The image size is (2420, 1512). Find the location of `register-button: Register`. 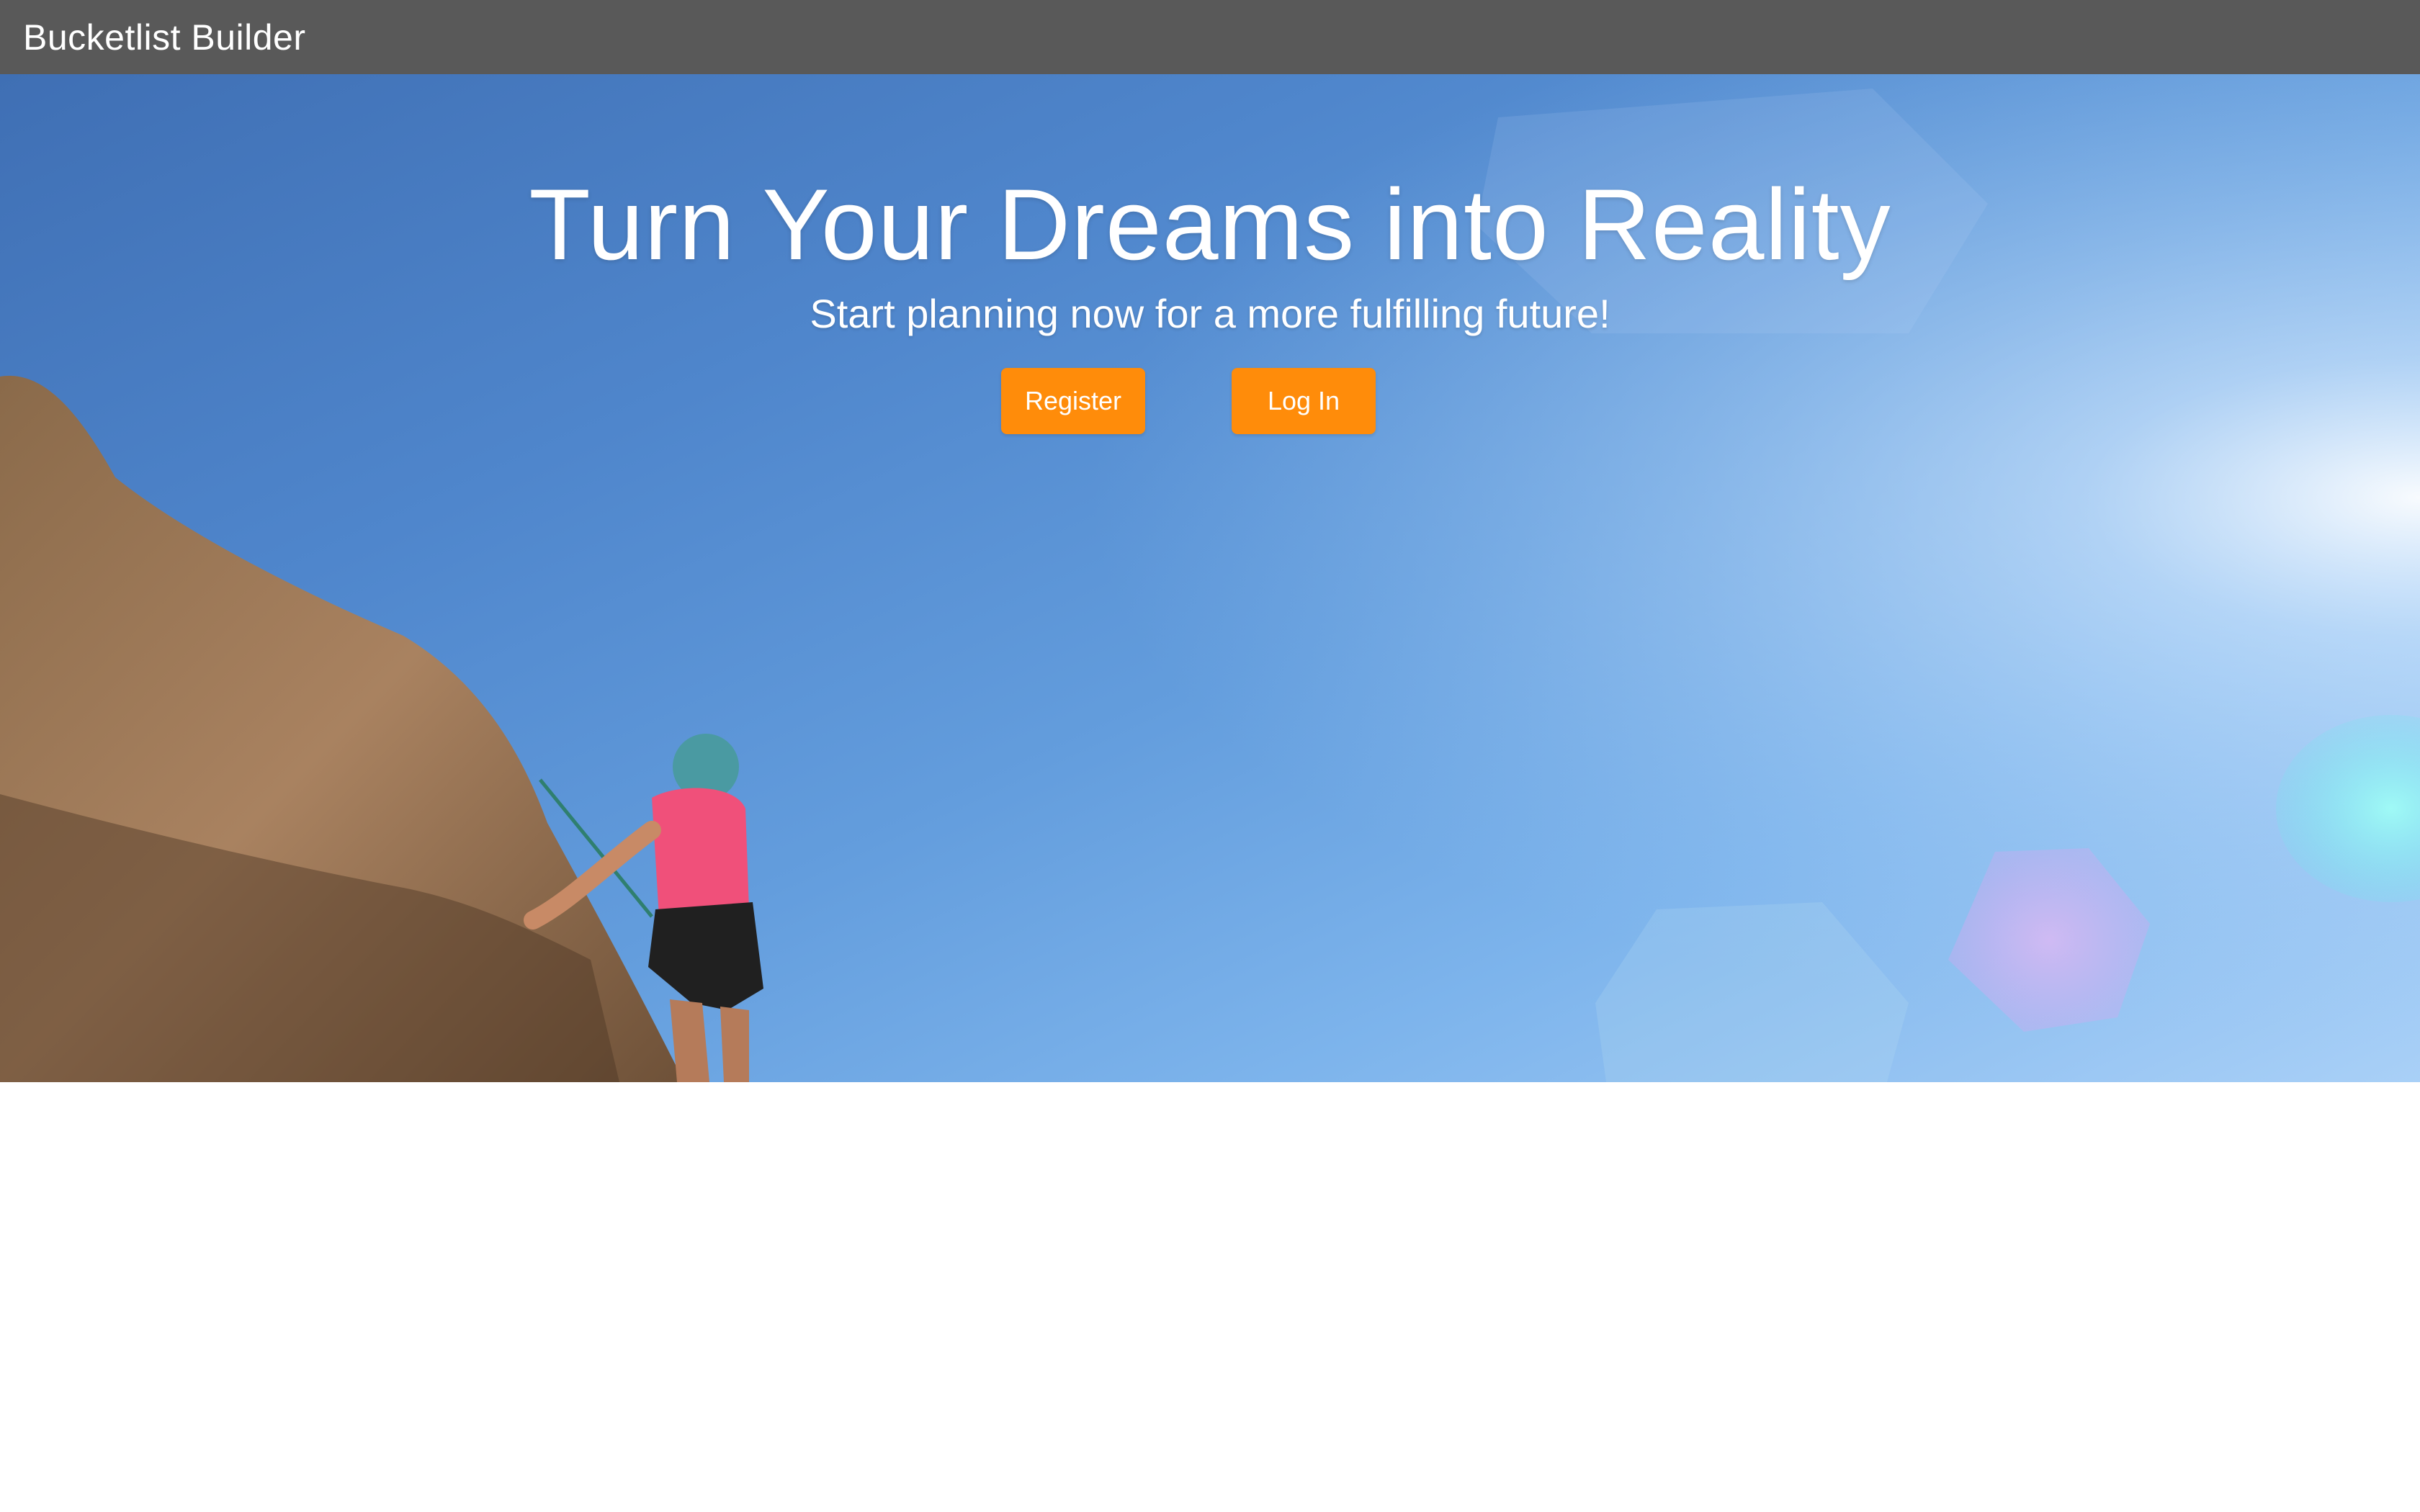

register-button: Register is located at coordinates (1073, 401).